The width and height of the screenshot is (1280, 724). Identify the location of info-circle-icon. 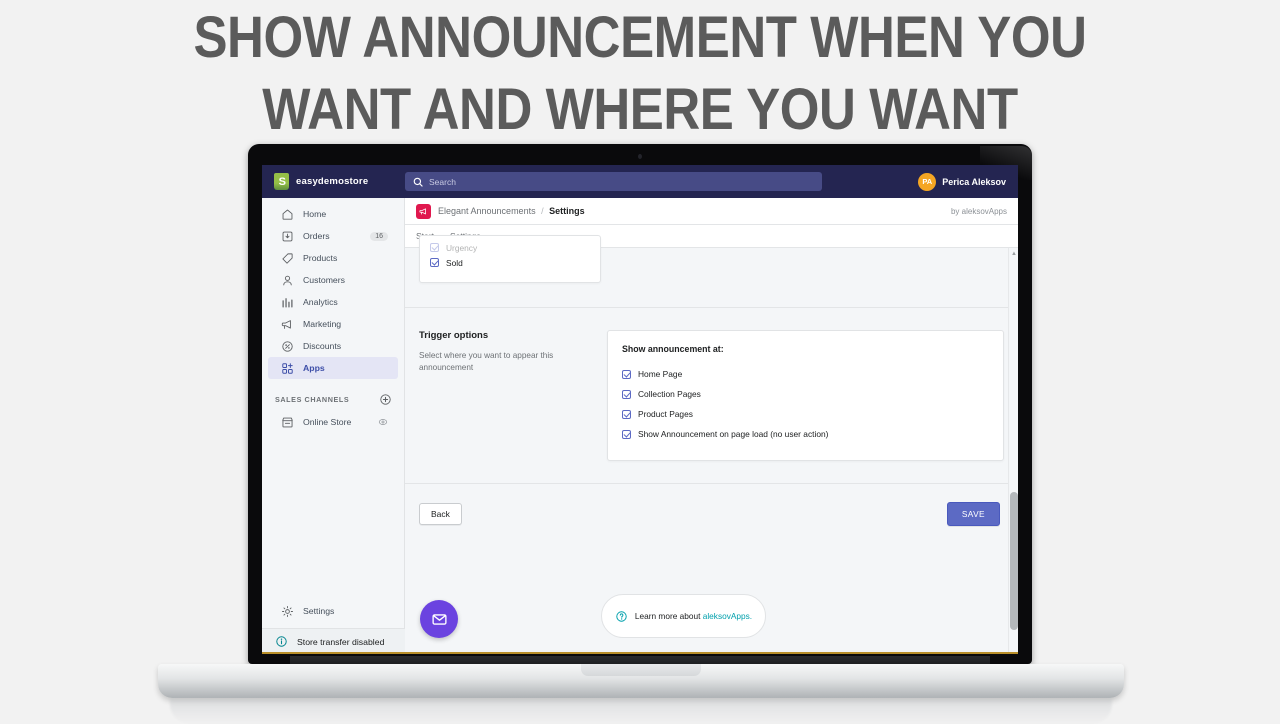
(281, 641).